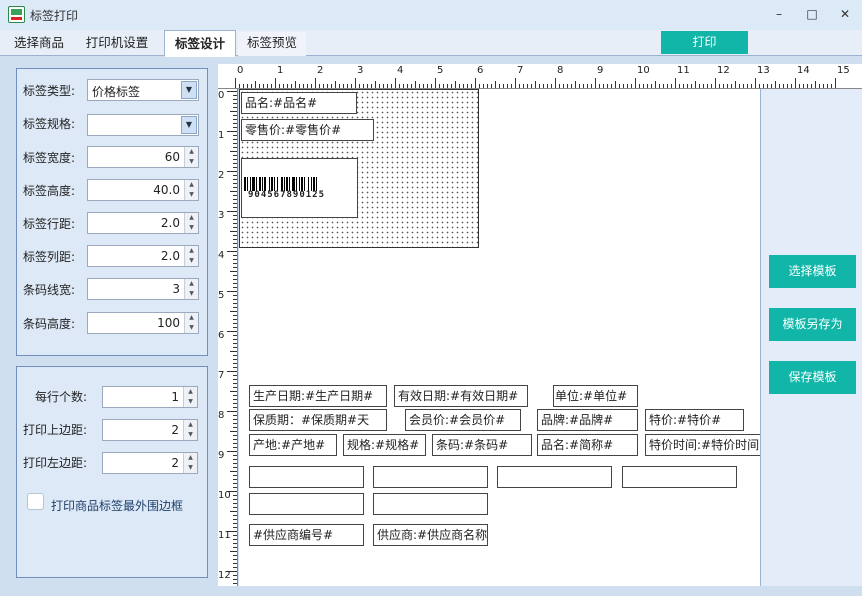  What do you see at coordinates (175, 463) in the screenshot?
I see `left-margin-value: 2` at bounding box center [175, 463].